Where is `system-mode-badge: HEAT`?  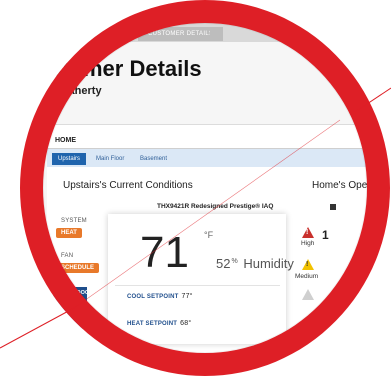
system-mode-badge: HEAT is located at coordinates (69, 233).